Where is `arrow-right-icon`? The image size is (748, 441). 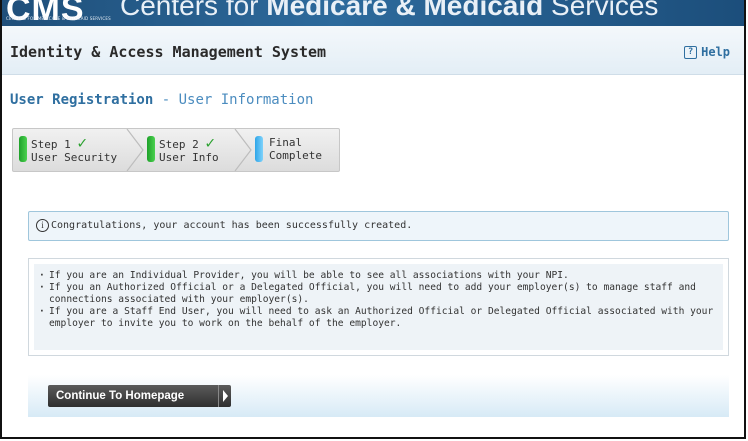 arrow-right-icon is located at coordinates (225, 396).